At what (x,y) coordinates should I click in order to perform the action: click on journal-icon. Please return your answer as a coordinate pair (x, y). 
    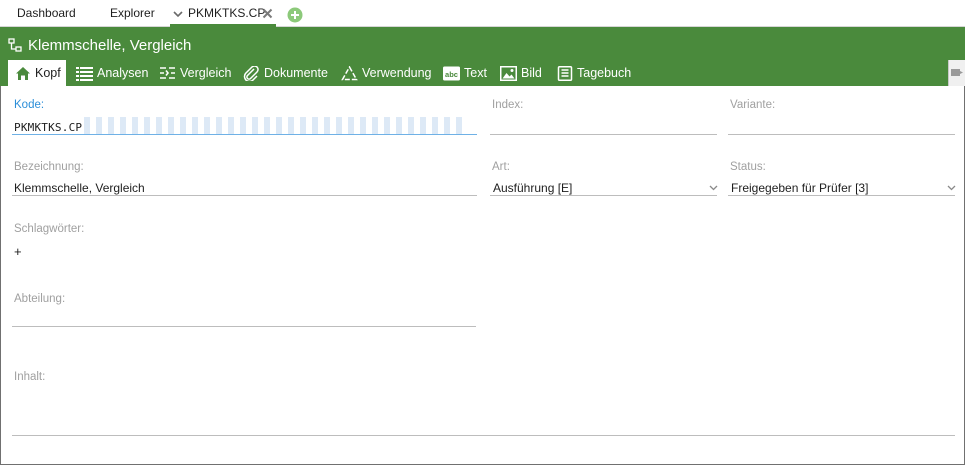
    Looking at the image, I should click on (565, 73).